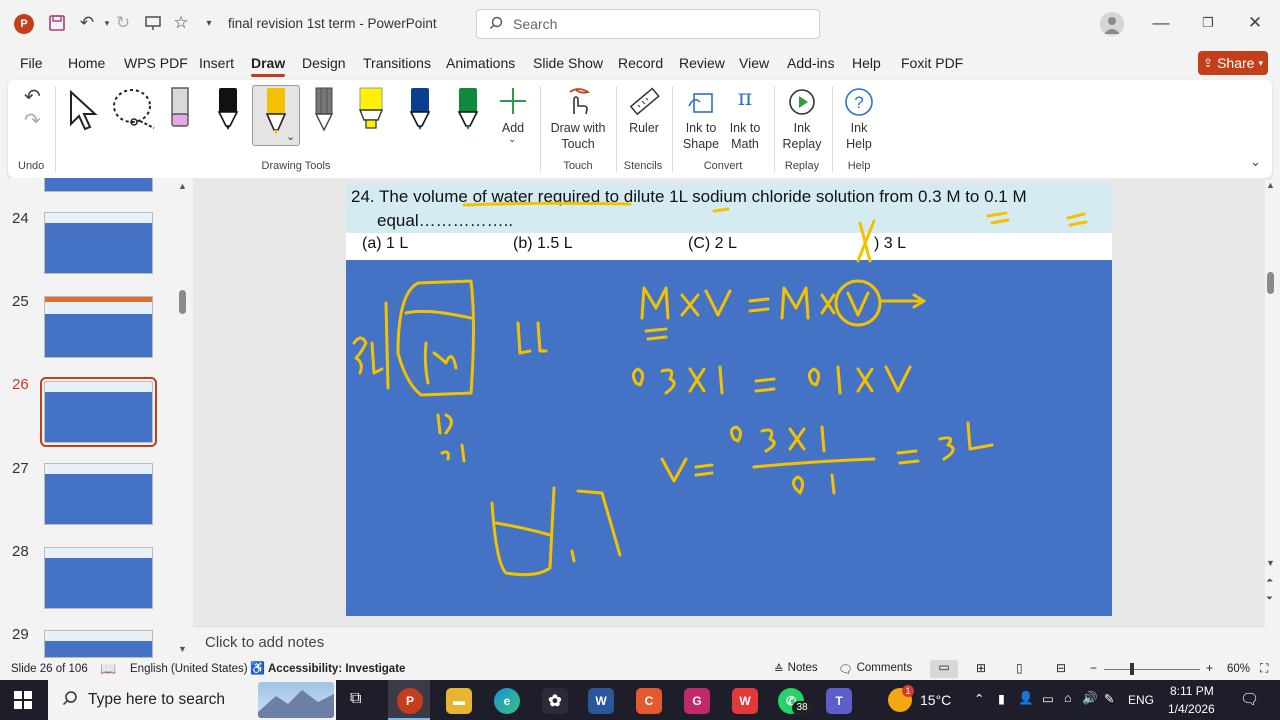 This screenshot has height=720, width=1280. What do you see at coordinates (23, 700) in the screenshot?
I see `windows-start-icon` at bounding box center [23, 700].